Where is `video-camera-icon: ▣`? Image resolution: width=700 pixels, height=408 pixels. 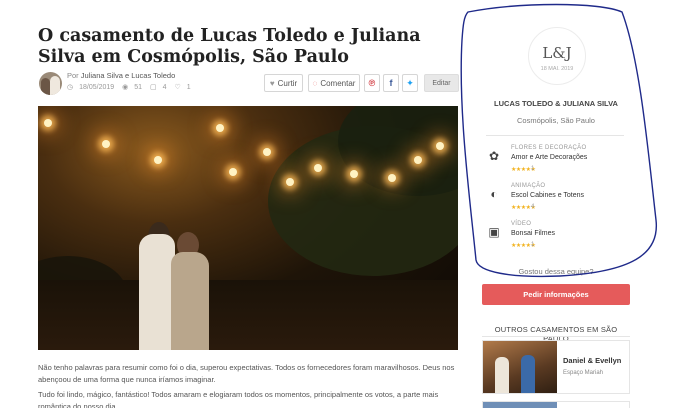 video-camera-icon: ▣ is located at coordinates (494, 232).